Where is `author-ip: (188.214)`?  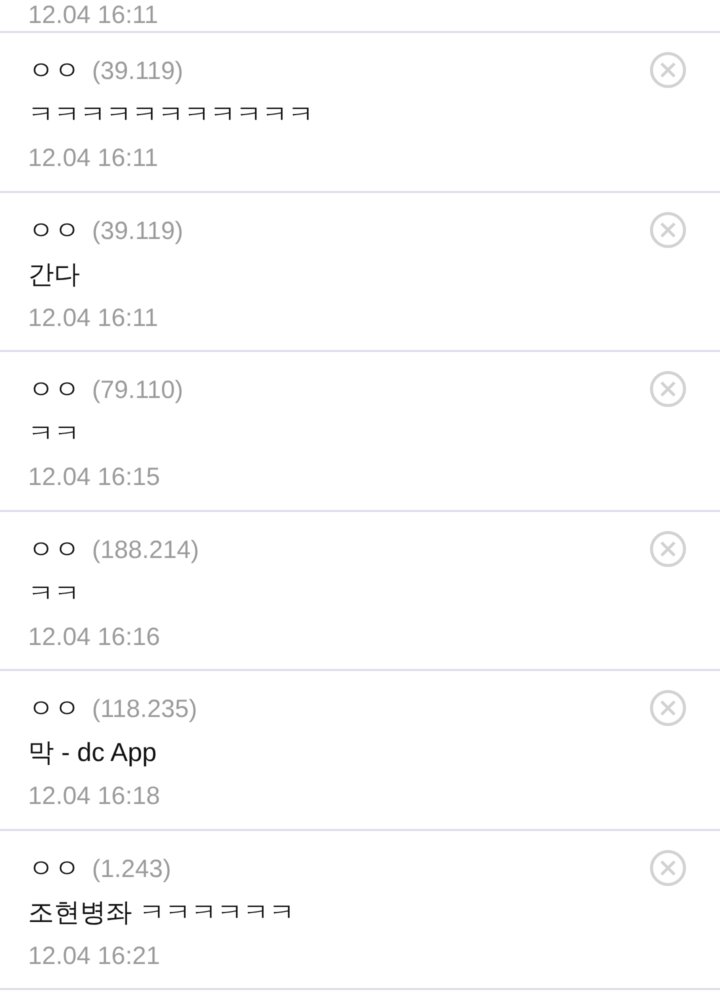
author-ip: (188.214) is located at coordinates (146, 550).